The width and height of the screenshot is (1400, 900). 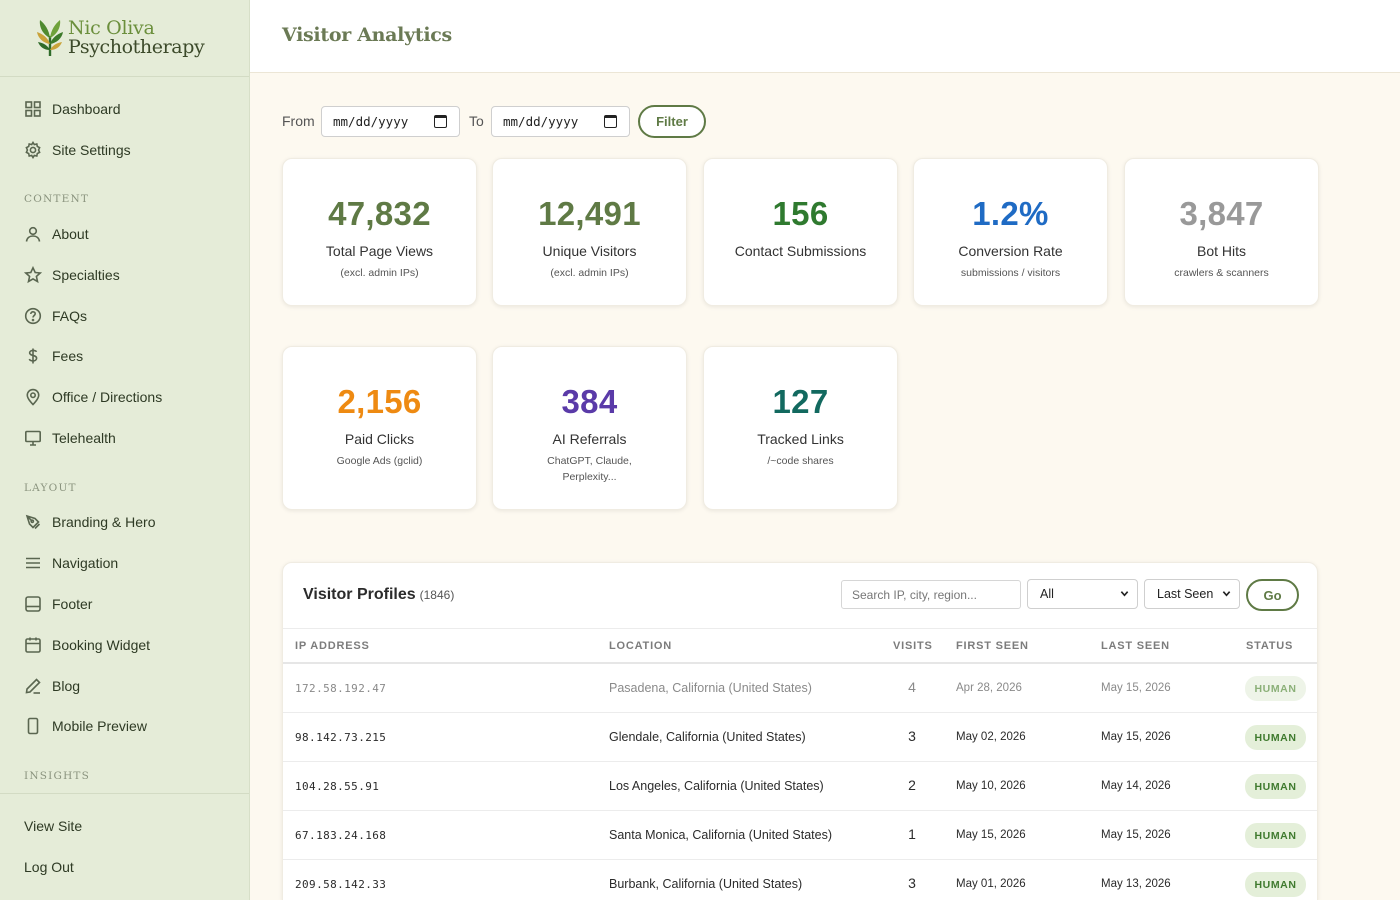 I want to click on date-placeholder: mm/dd/yyyy, so click(x=371, y=121).